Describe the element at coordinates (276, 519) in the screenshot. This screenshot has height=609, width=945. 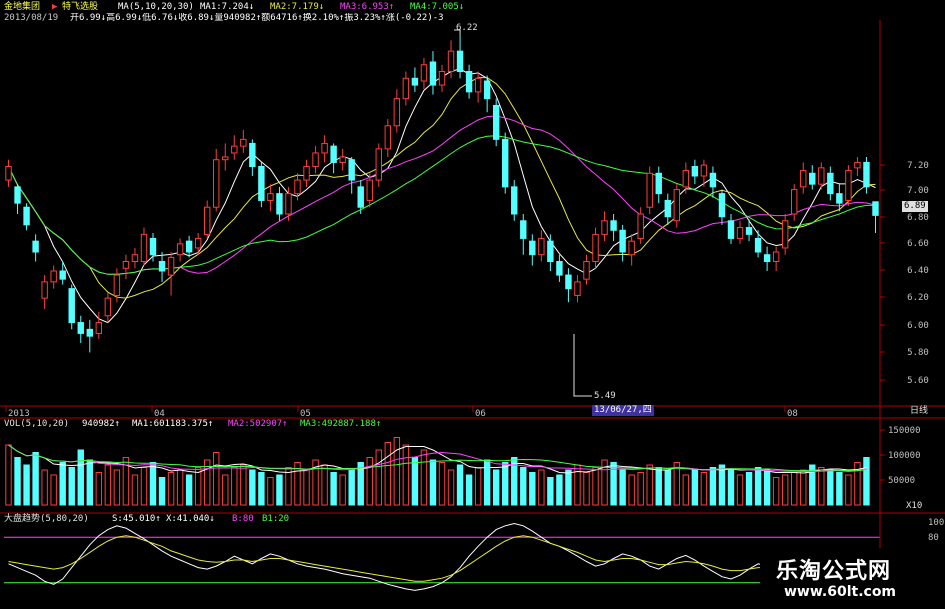
I see `indicator-b1: B1:20` at that location.